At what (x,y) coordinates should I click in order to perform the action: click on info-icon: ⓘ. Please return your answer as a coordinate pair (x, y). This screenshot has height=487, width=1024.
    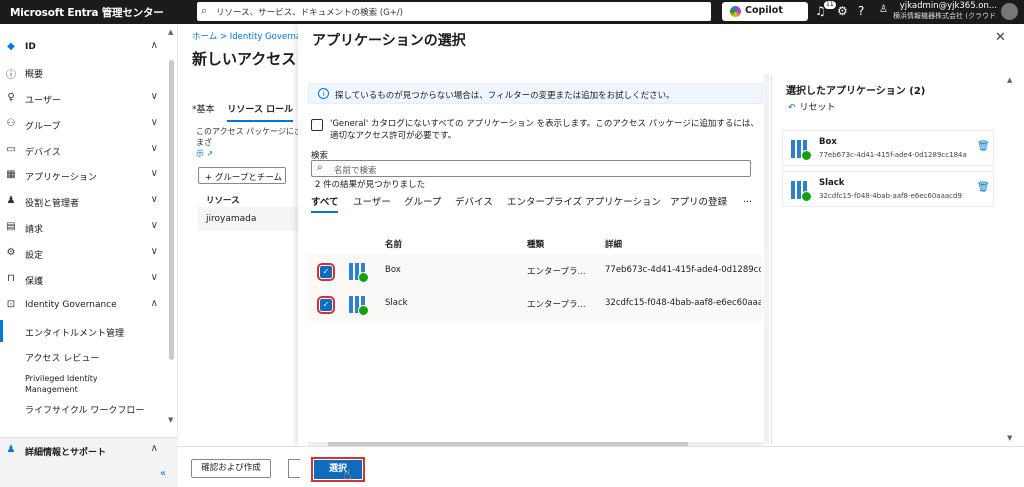
    Looking at the image, I should click on (11, 75).